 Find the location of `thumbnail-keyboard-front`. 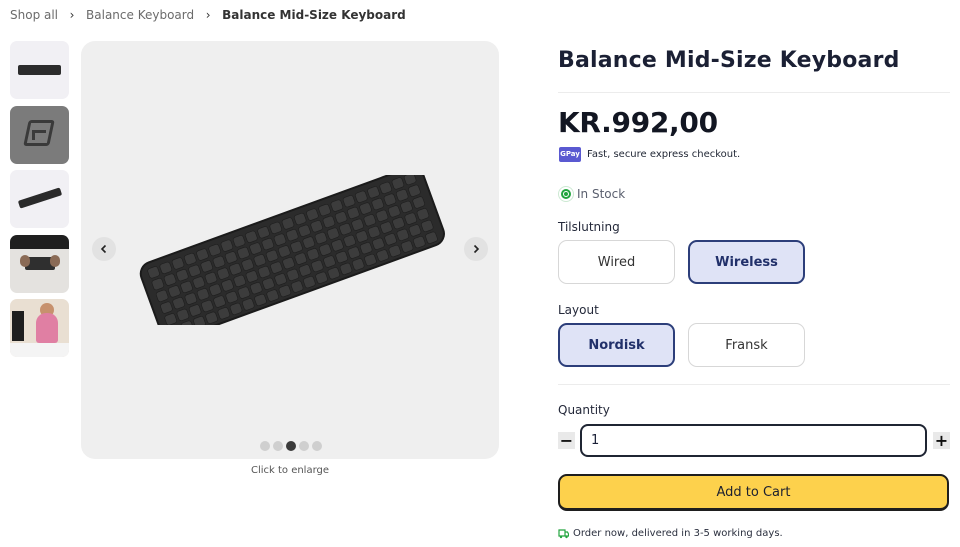

thumbnail-keyboard-front is located at coordinates (39, 70).